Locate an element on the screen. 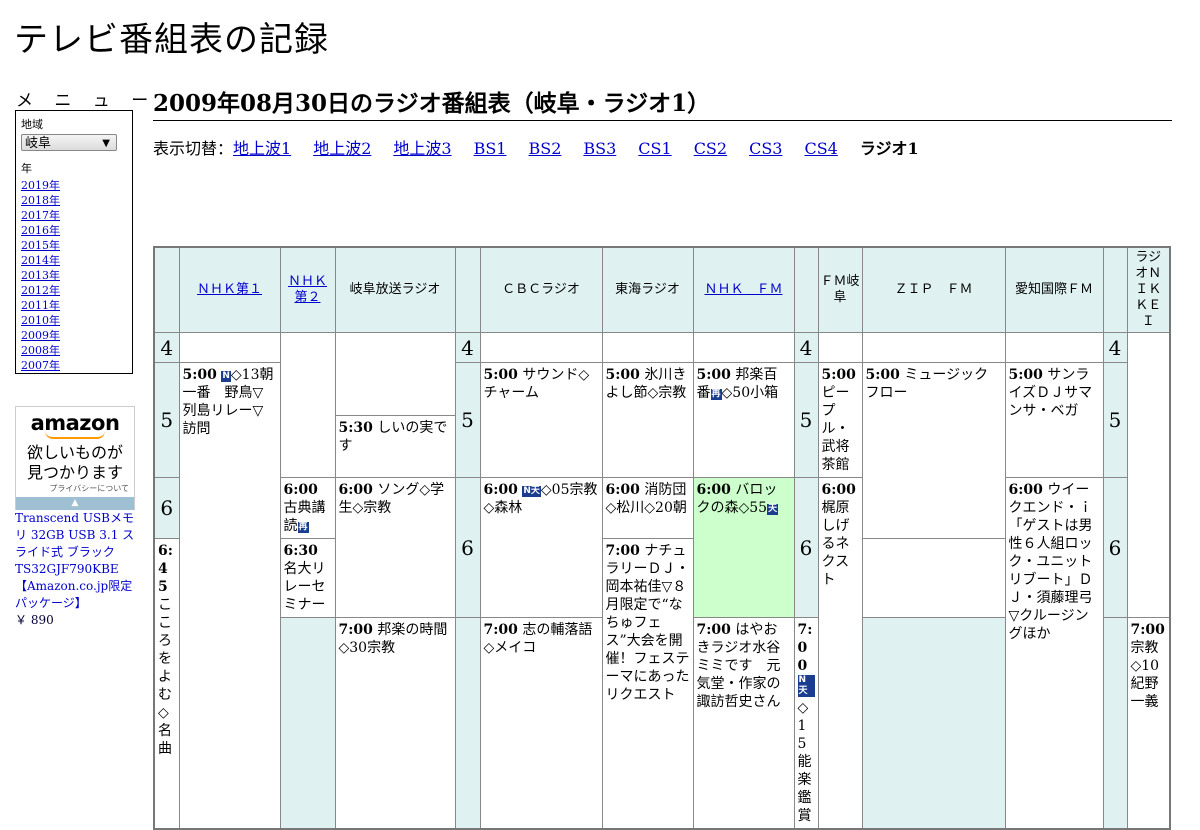 The image size is (1200, 830). switch-link-bs2: BS2 is located at coordinates (544, 148).